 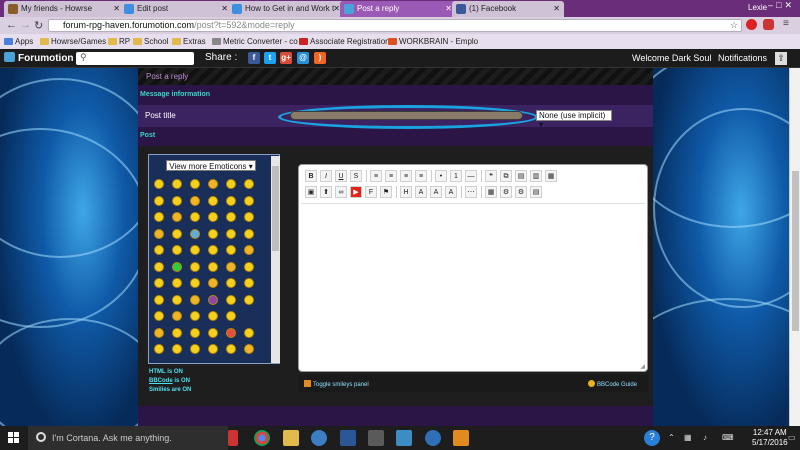 I want to click on tray-chevron-icon: ⌃, so click(x=671, y=437).